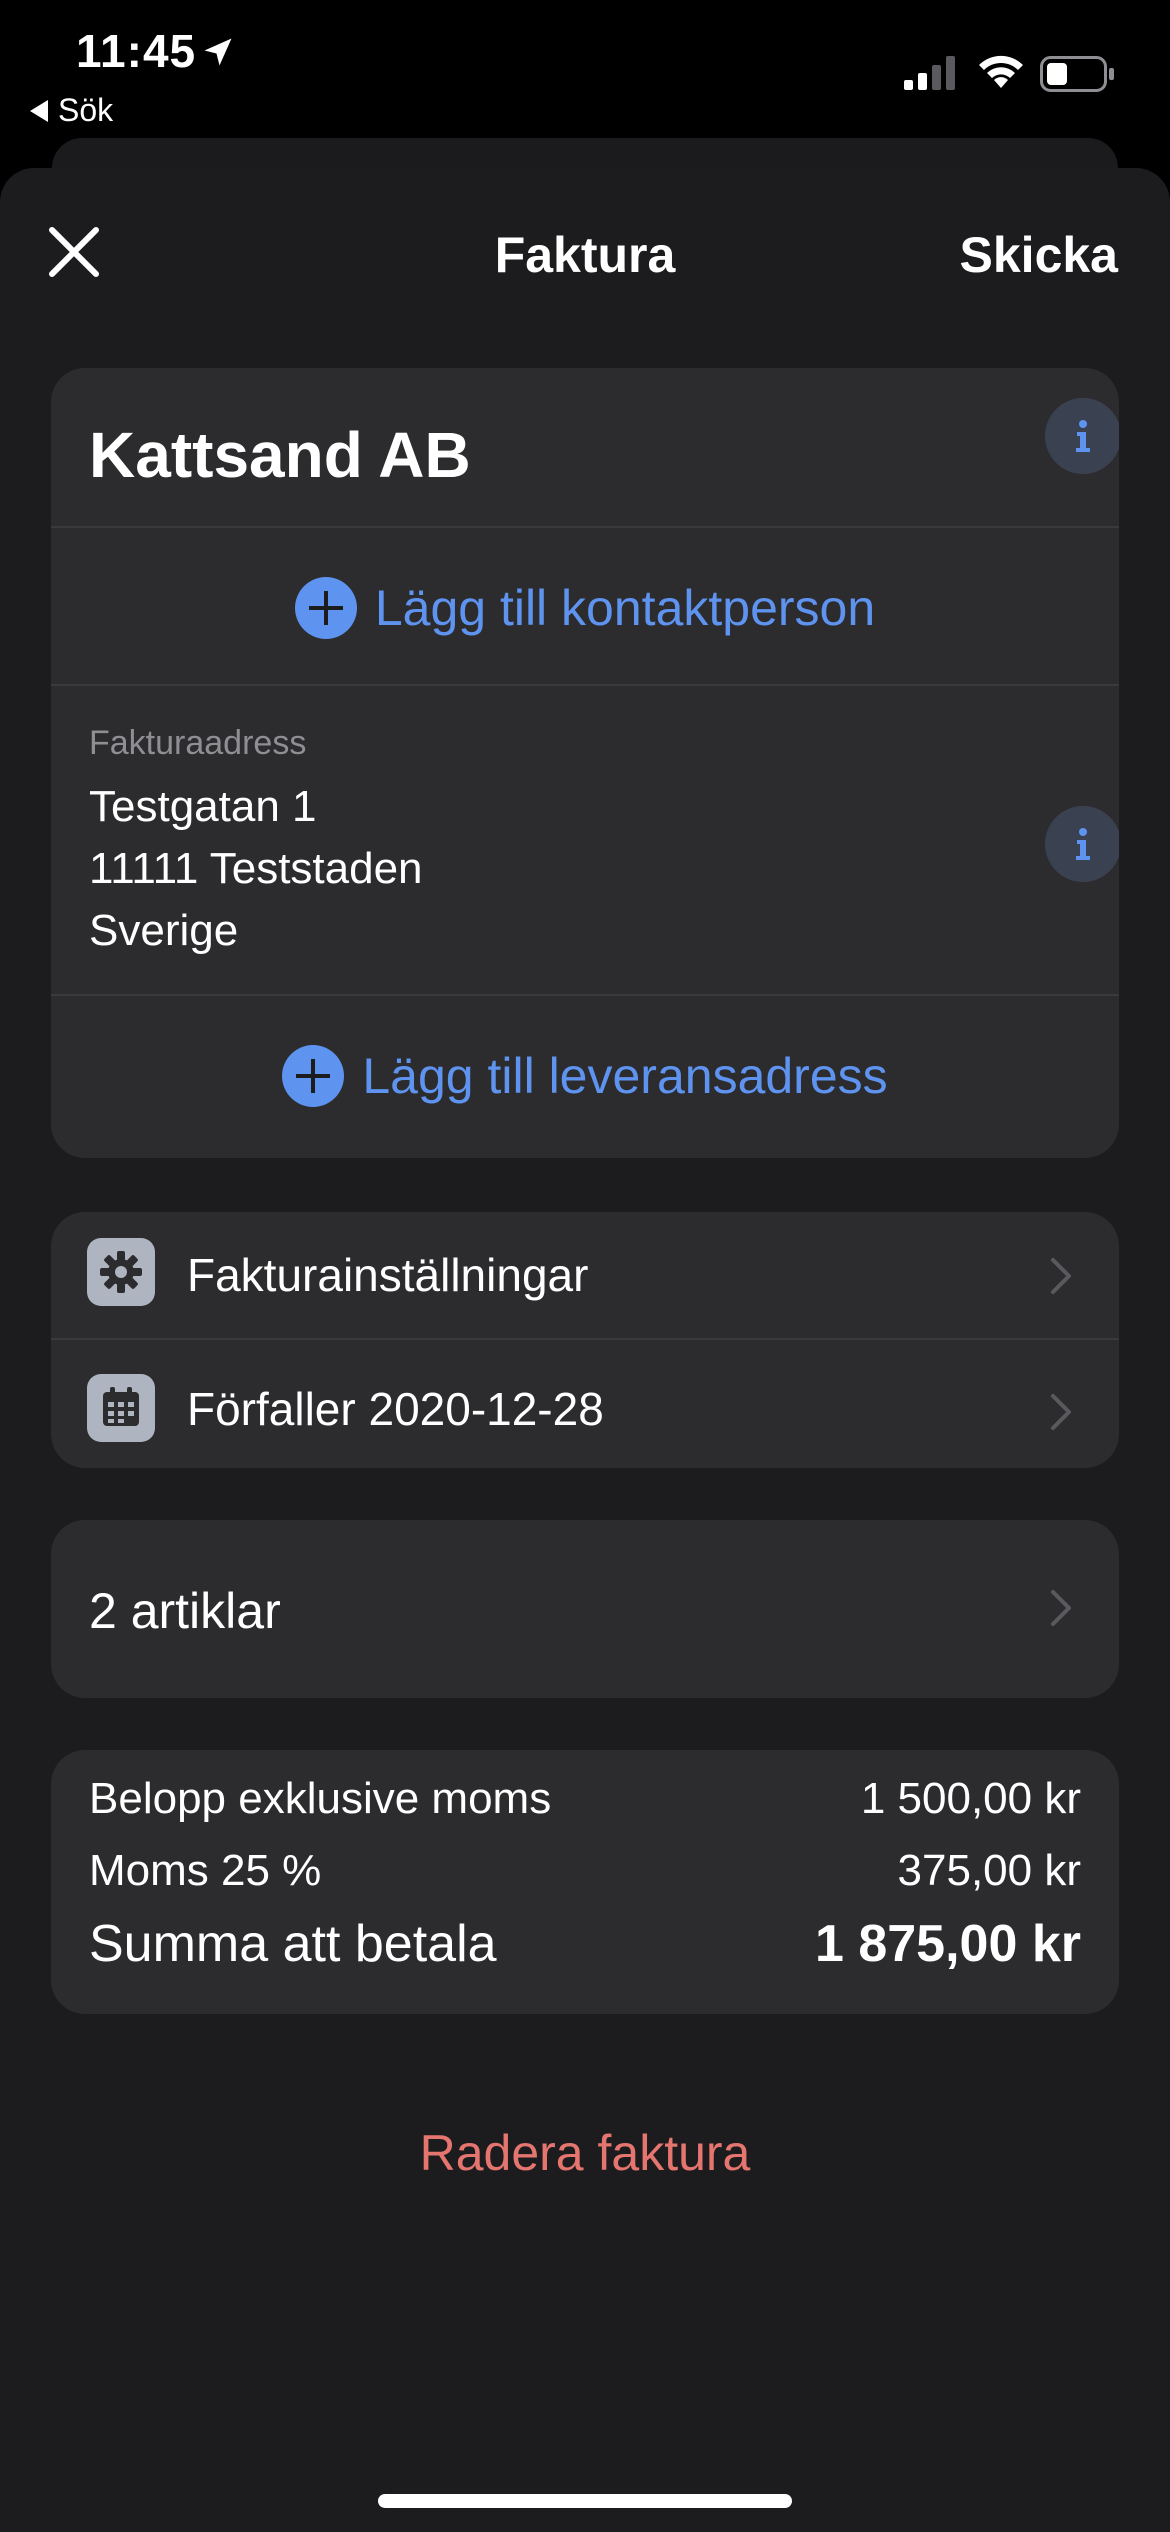 Image resolution: width=1170 pixels, height=2532 pixels. I want to click on status-time: 11:45, so click(136, 51).